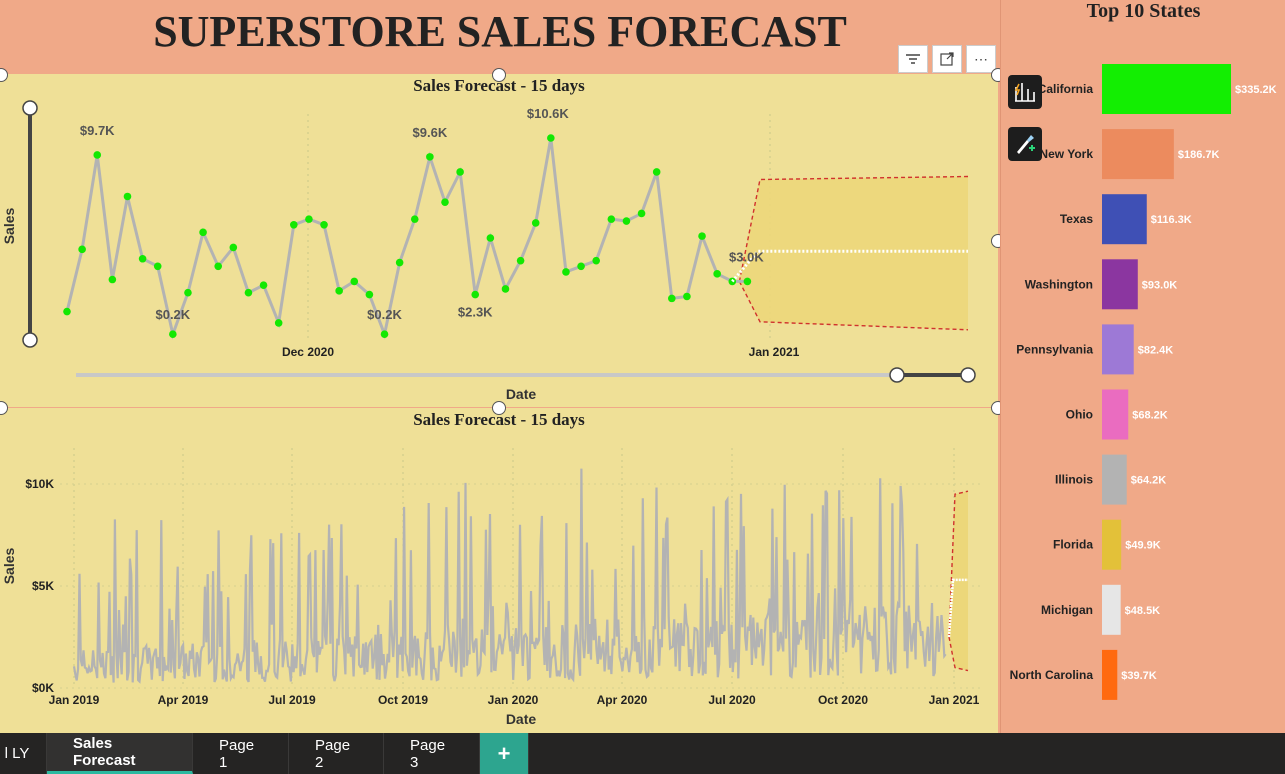  What do you see at coordinates (384, 314) in the screenshot?
I see `data-label: $0.2K` at bounding box center [384, 314].